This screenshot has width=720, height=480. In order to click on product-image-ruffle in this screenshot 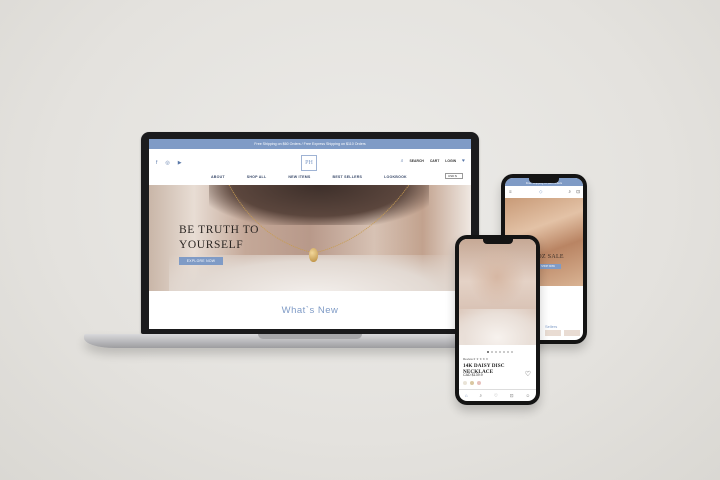, I will do `click(497, 327)`.